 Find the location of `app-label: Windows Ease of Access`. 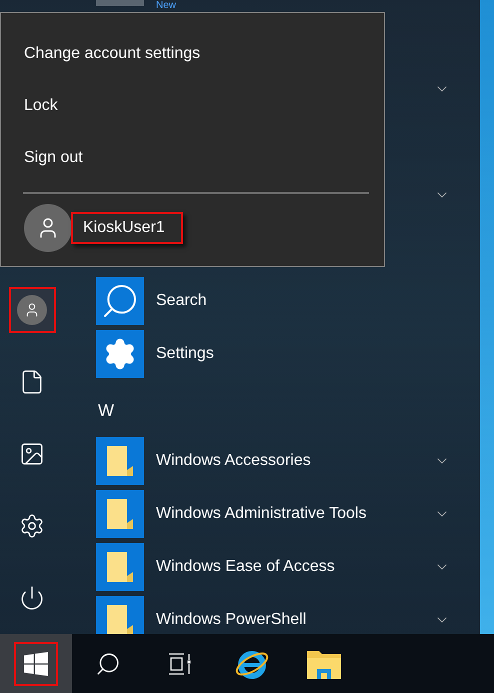

app-label: Windows Ease of Access is located at coordinates (295, 567).